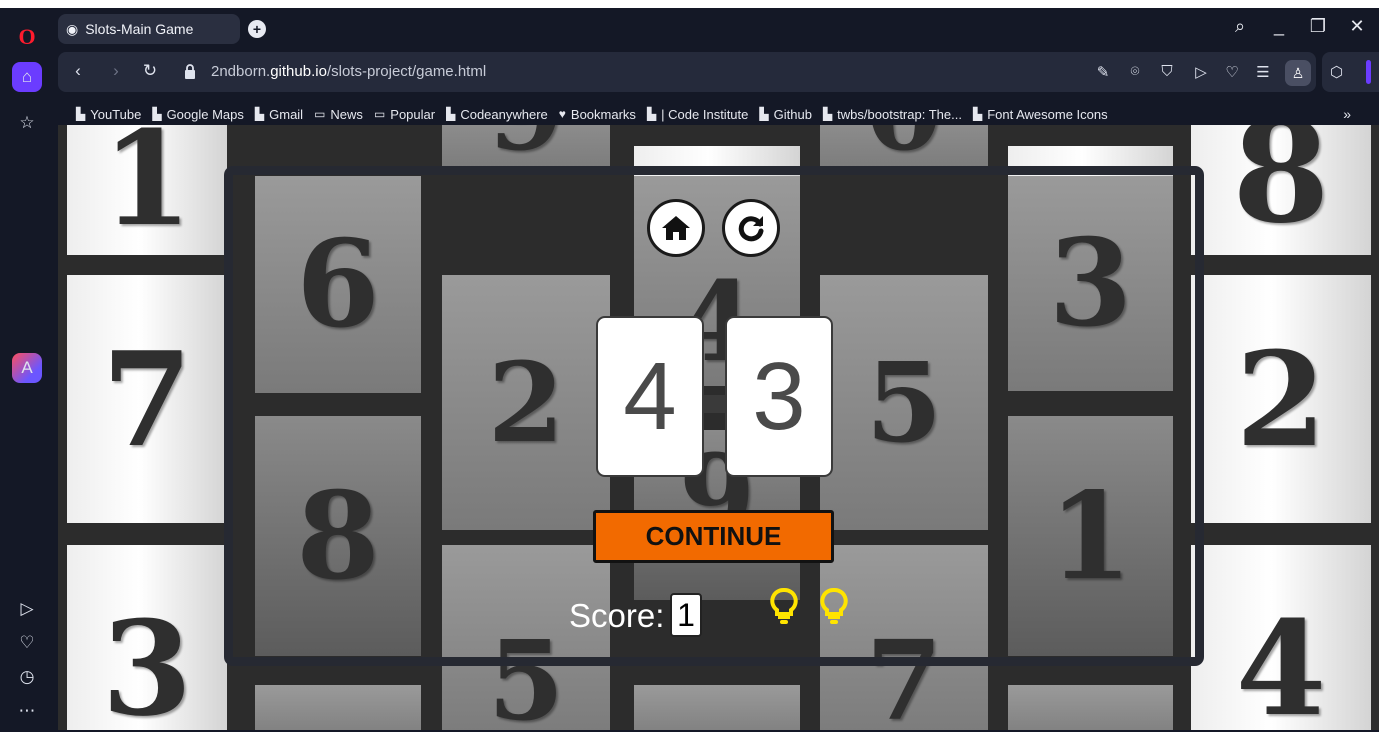 The width and height of the screenshot is (1379, 732). What do you see at coordinates (257, 29) in the screenshot?
I see `new-tab-button: +` at bounding box center [257, 29].